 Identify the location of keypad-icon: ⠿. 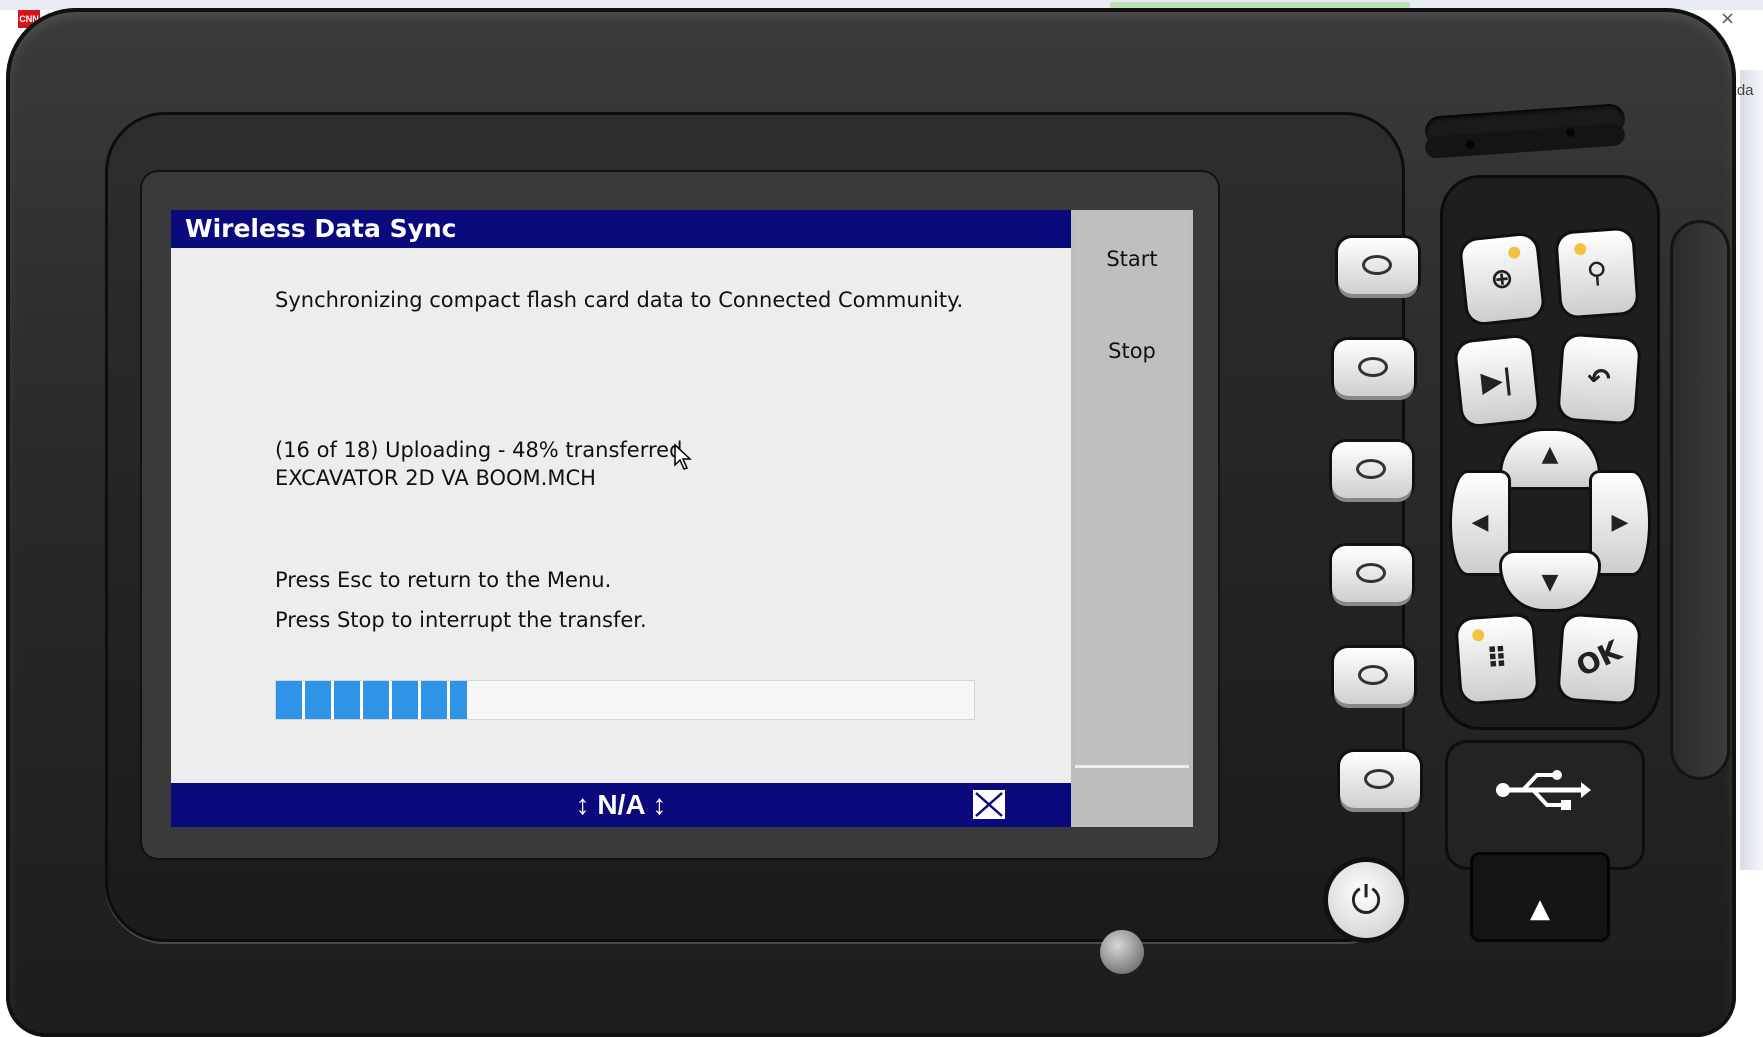
(1497, 658).